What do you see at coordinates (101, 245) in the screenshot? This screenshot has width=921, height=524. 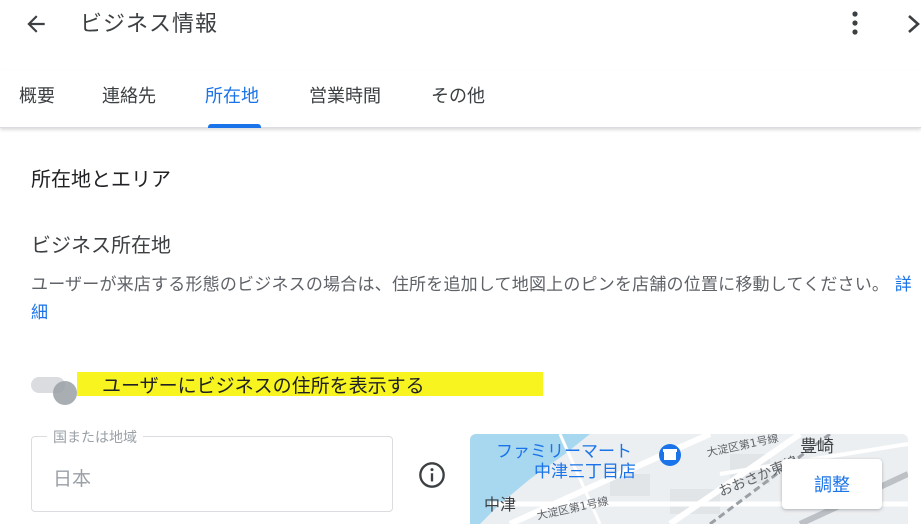 I see `business-location-heading: ビジネス所在地` at bounding box center [101, 245].